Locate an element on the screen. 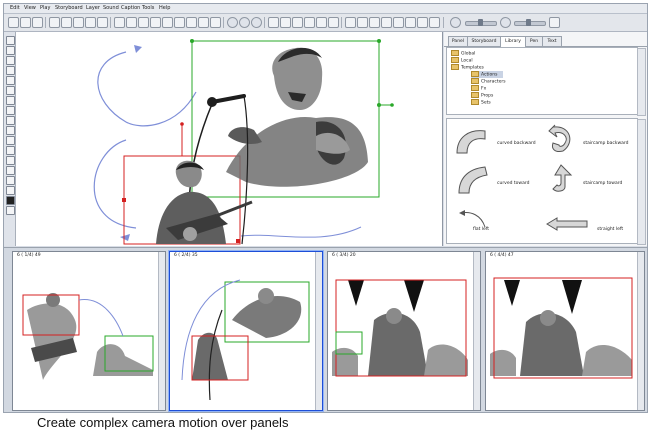 The width and height of the screenshot is (650, 438). tab-panel: Panel is located at coordinates (458, 41).